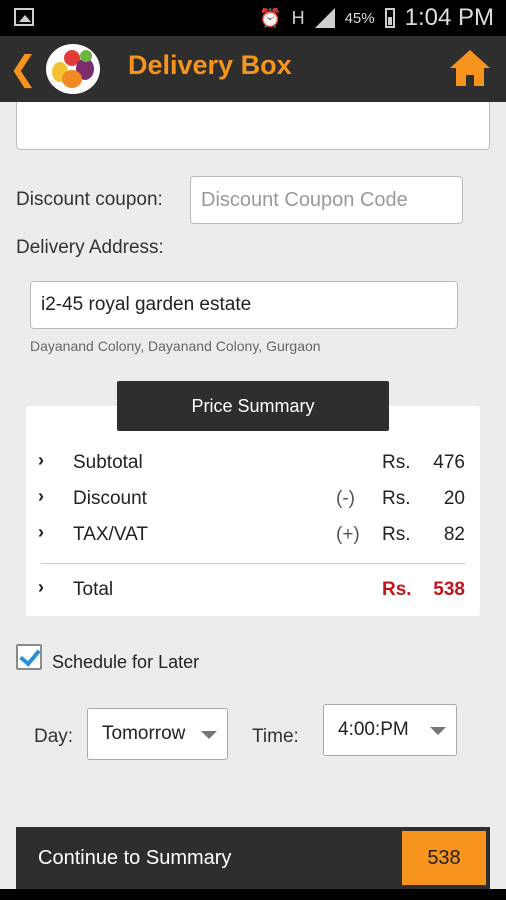 The width and height of the screenshot is (506, 900). Describe the element at coordinates (454, 498) in the screenshot. I see `row-amount: 20` at that location.